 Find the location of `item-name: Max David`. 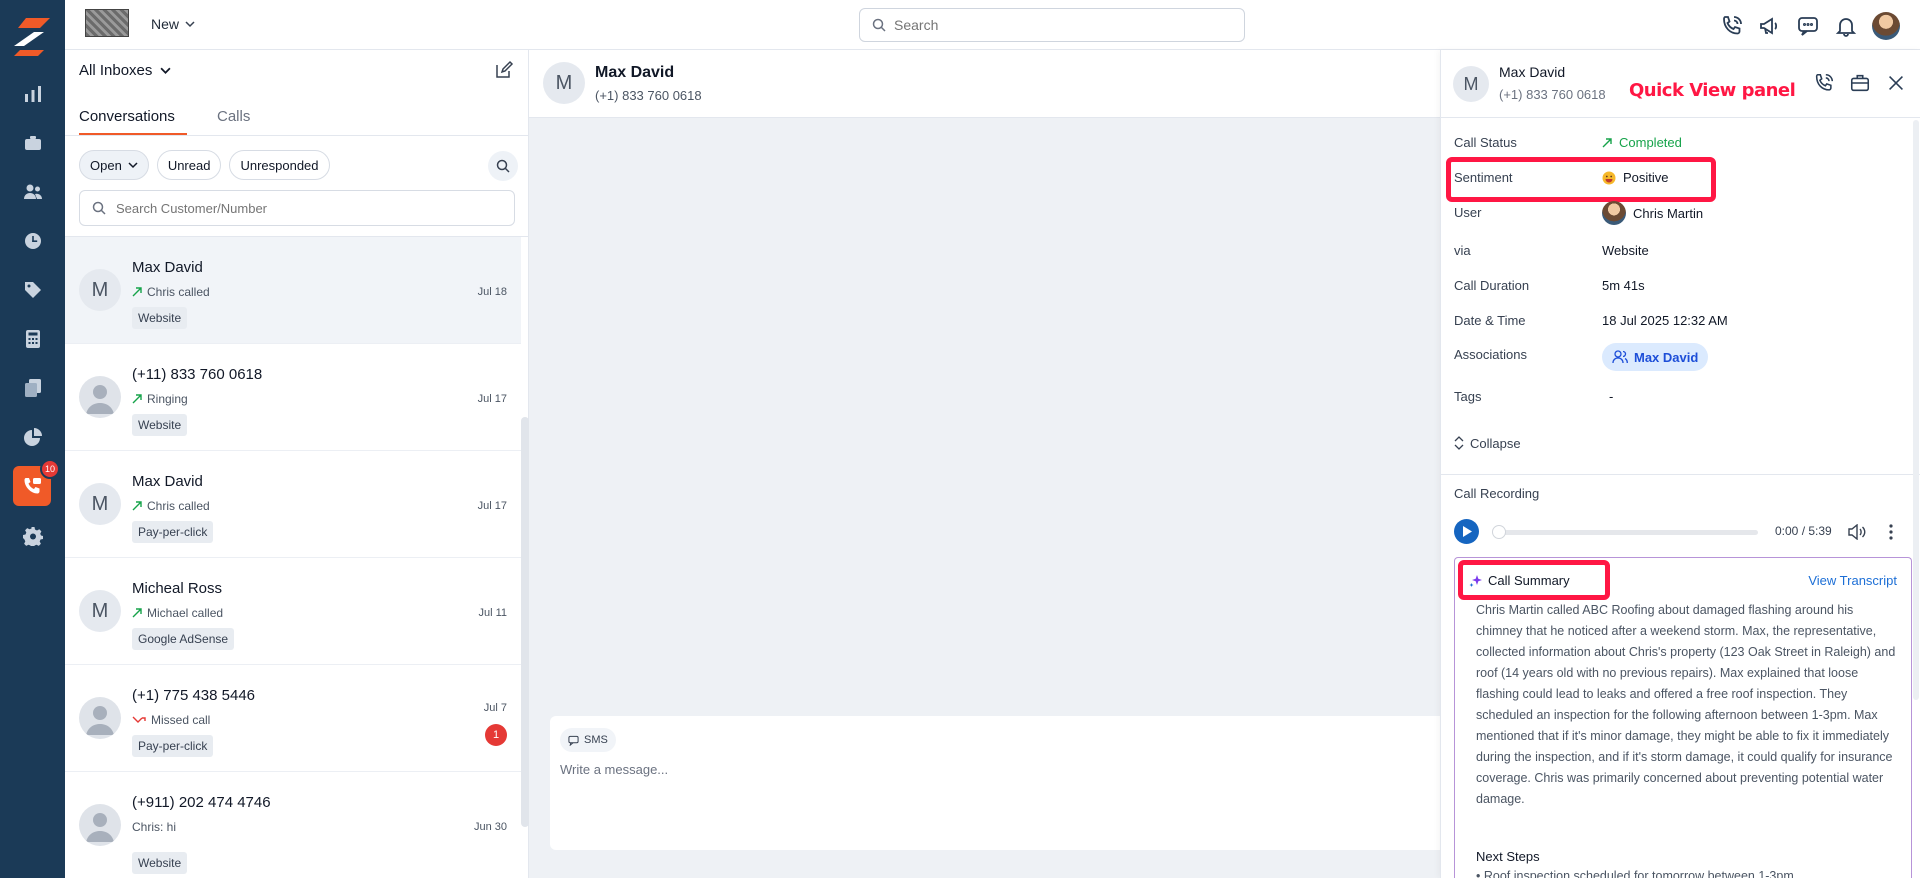

item-name: Max David is located at coordinates (167, 267).